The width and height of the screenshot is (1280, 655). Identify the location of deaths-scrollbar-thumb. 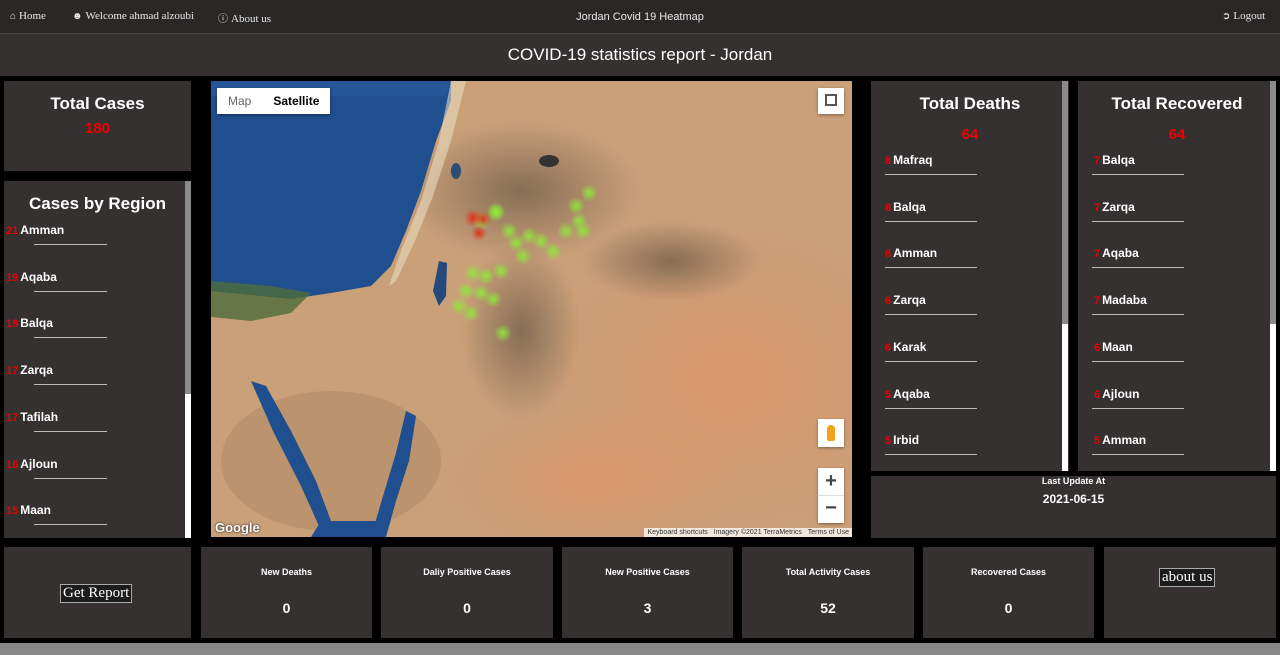
(1065, 202).